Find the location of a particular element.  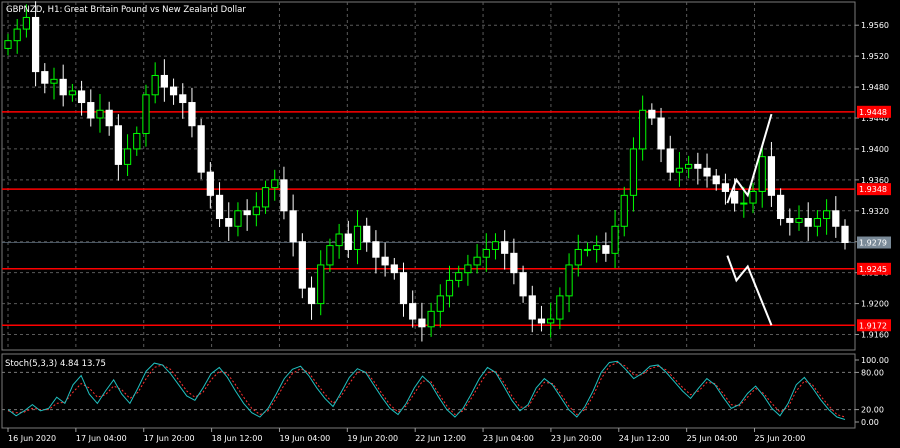

time-tick-label: 17 Jun 20:00 is located at coordinates (169, 438).